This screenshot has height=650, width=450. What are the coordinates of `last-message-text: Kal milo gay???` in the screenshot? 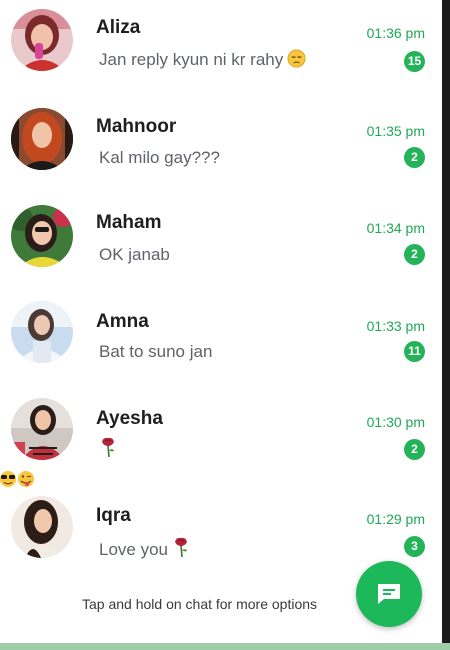 It's located at (159, 157).